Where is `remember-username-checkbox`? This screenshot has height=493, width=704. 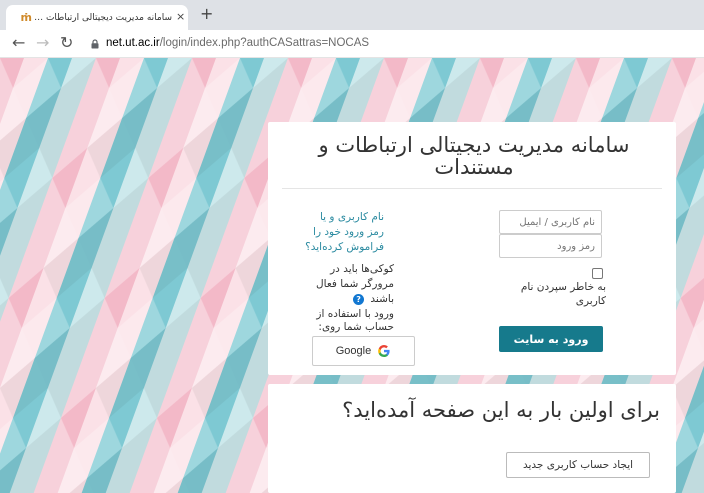 remember-username-checkbox is located at coordinates (597, 273).